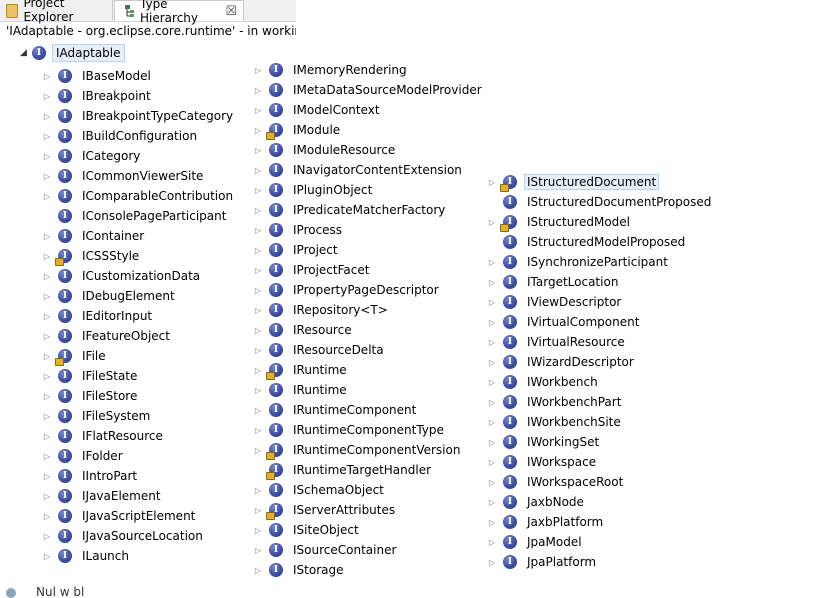 The image size is (819, 598). I want to click on tree-item: ▷ I JpaModel, so click(533, 542).